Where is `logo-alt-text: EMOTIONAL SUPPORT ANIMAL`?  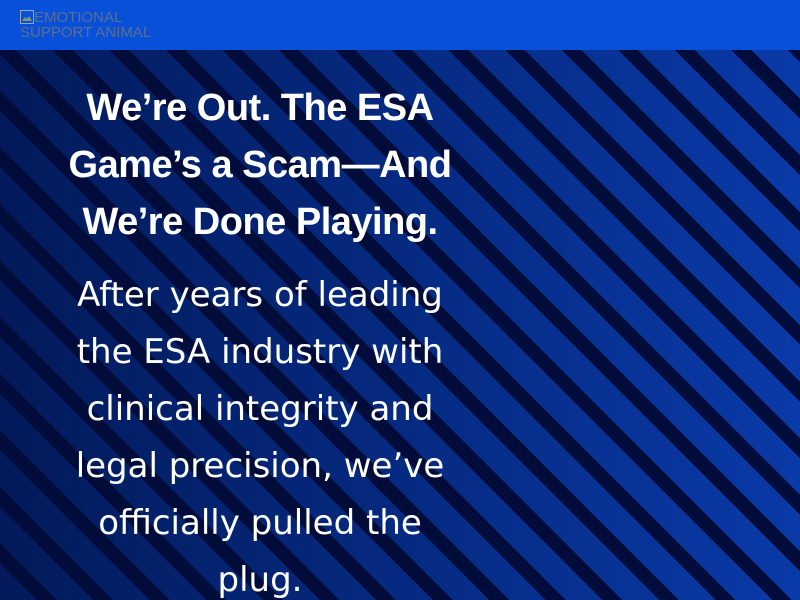 logo-alt-text: EMOTIONAL SUPPORT ANIMAL is located at coordinates (86, 25).